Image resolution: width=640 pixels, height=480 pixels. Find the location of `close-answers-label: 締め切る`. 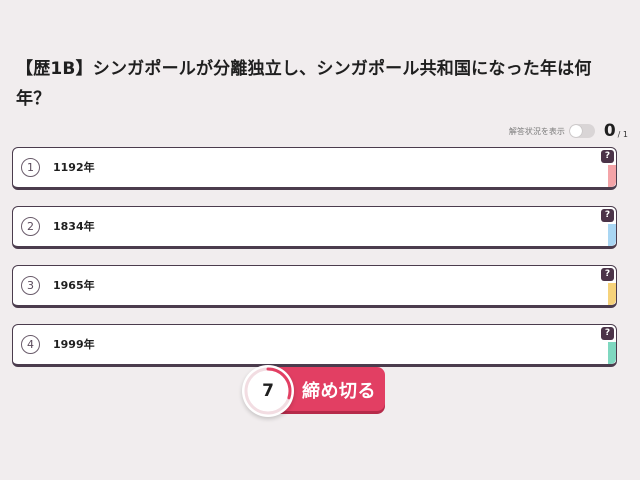

close-answers-label: 締め切る is located at coordinates (339, 391).